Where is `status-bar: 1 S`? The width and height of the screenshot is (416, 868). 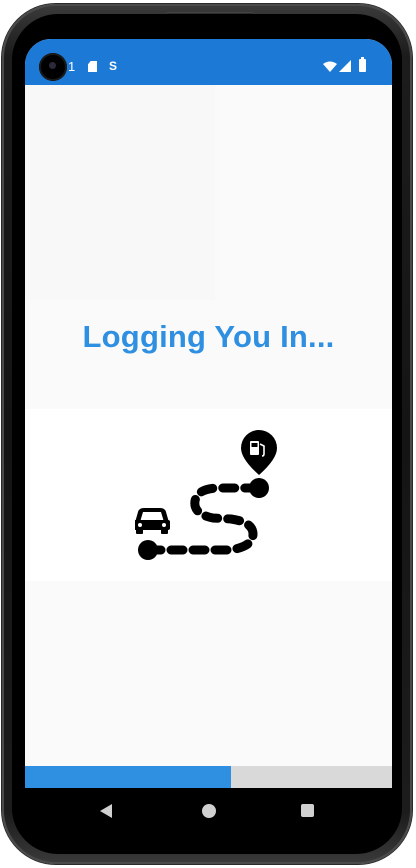
status-bar: 1 S is located at coordinates (208, 62).